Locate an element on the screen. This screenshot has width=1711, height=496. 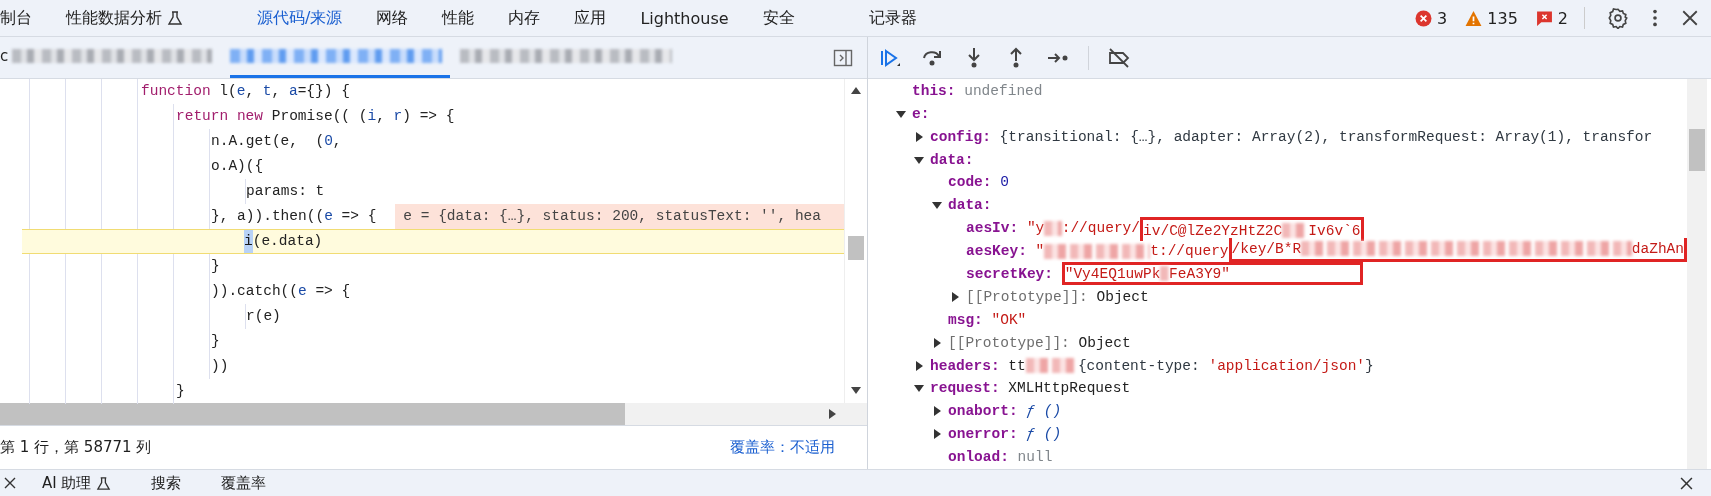
property-key: aesKey: is located at coordinates (996, 251).